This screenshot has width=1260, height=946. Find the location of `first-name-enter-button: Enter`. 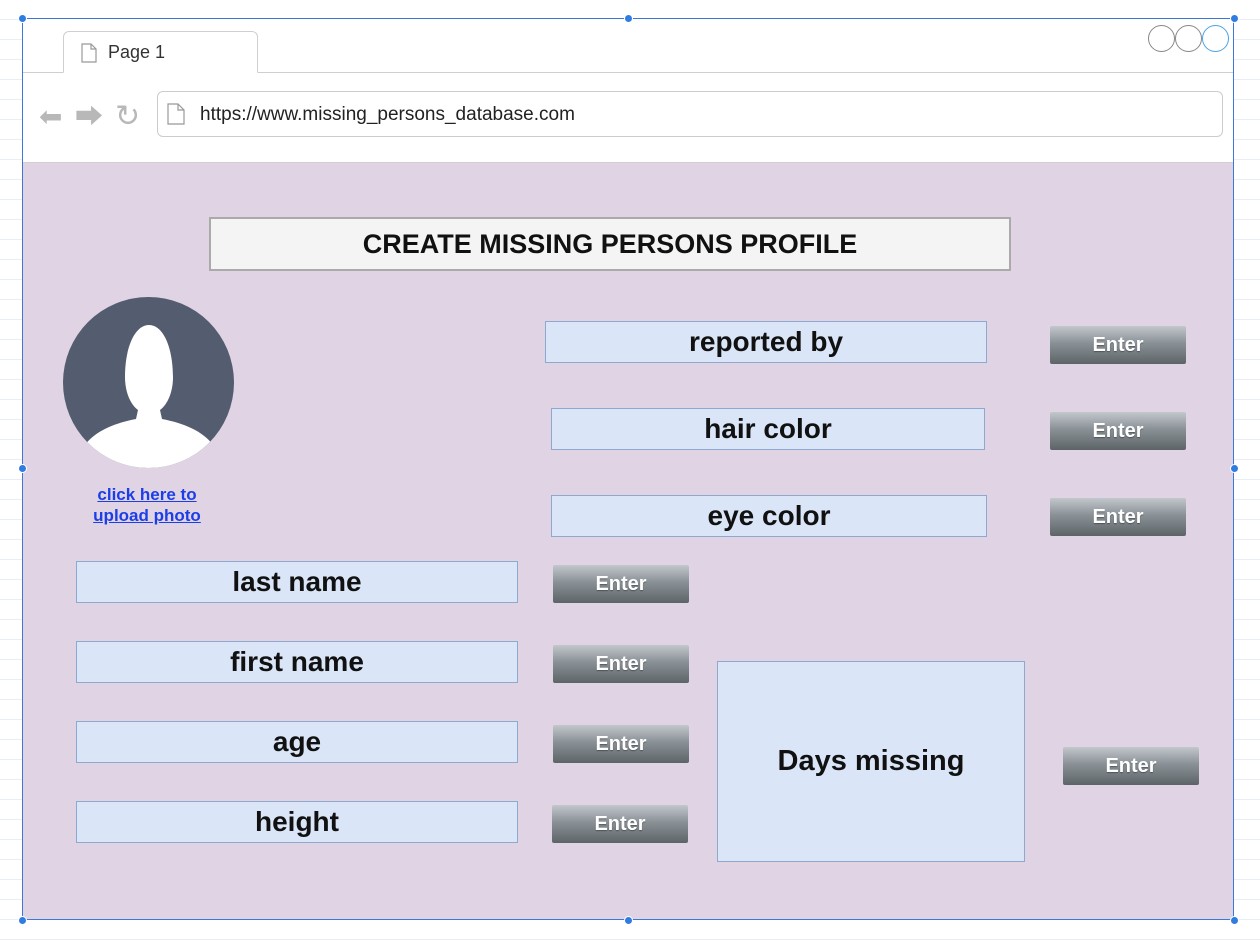

first-name-enter-button: Enter is located at coordinates (621, 664).